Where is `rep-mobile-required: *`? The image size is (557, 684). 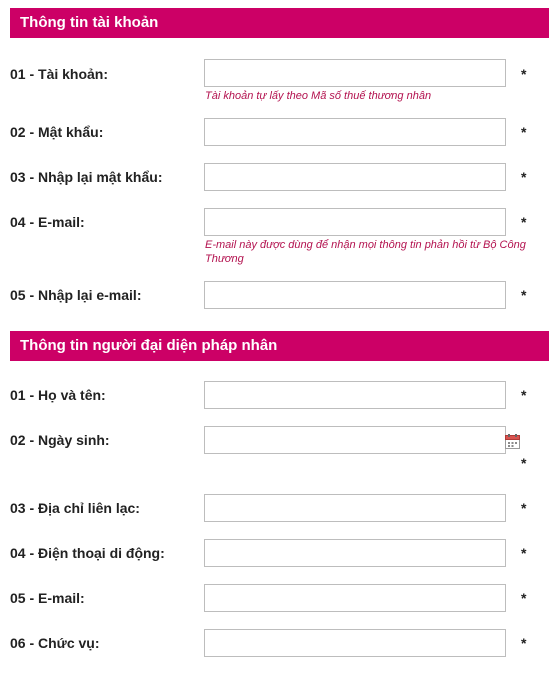 rep-mobile-required: * is located at coordinates (524, 553).